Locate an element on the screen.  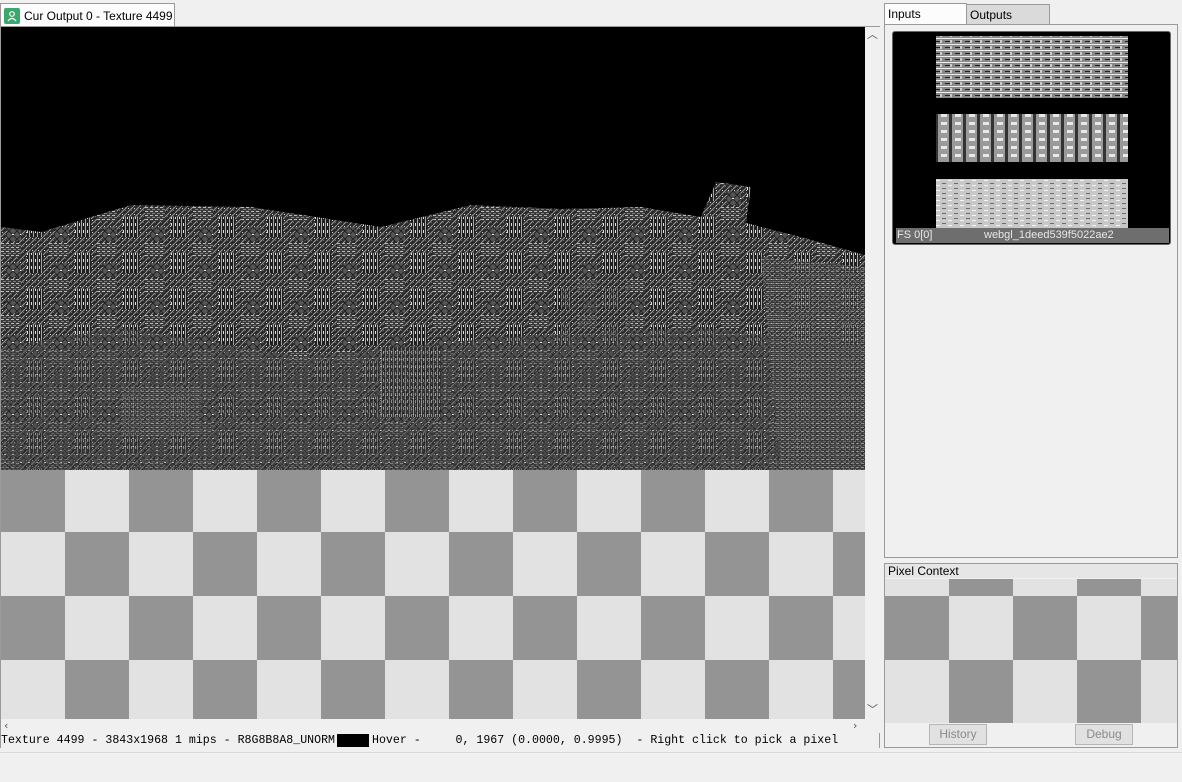
pixel-context-header: Pixel Context is located at coordinates (1031, 571).